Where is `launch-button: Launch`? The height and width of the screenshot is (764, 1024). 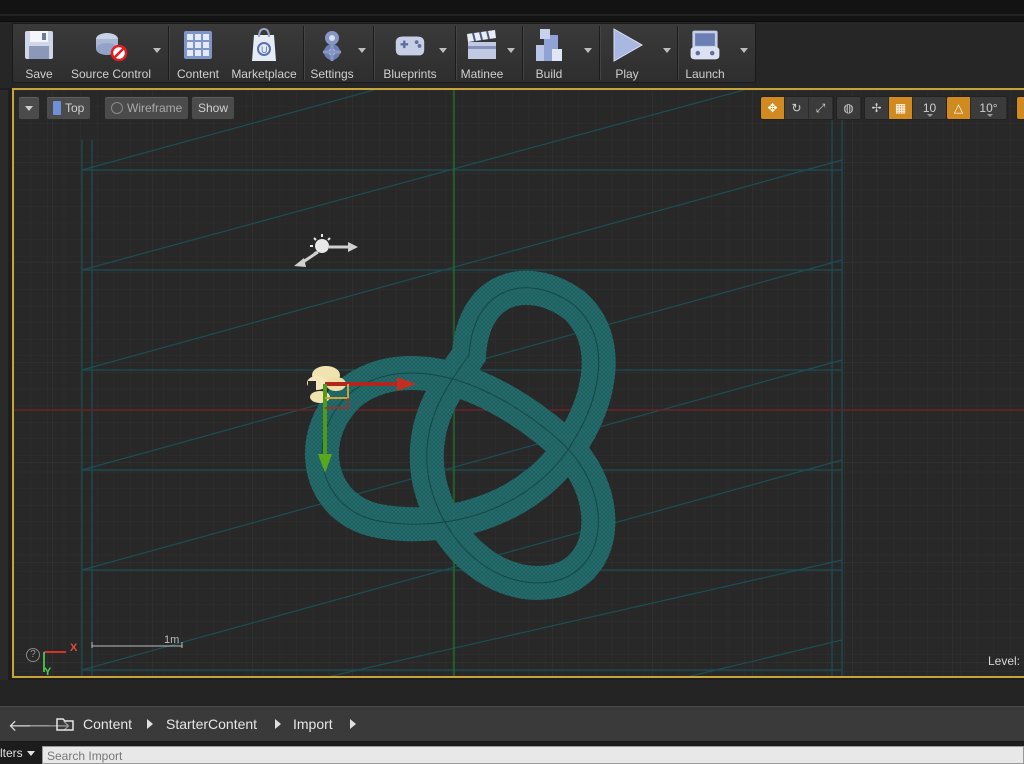
launch-button: Launch is located at coordinates (705, 53).